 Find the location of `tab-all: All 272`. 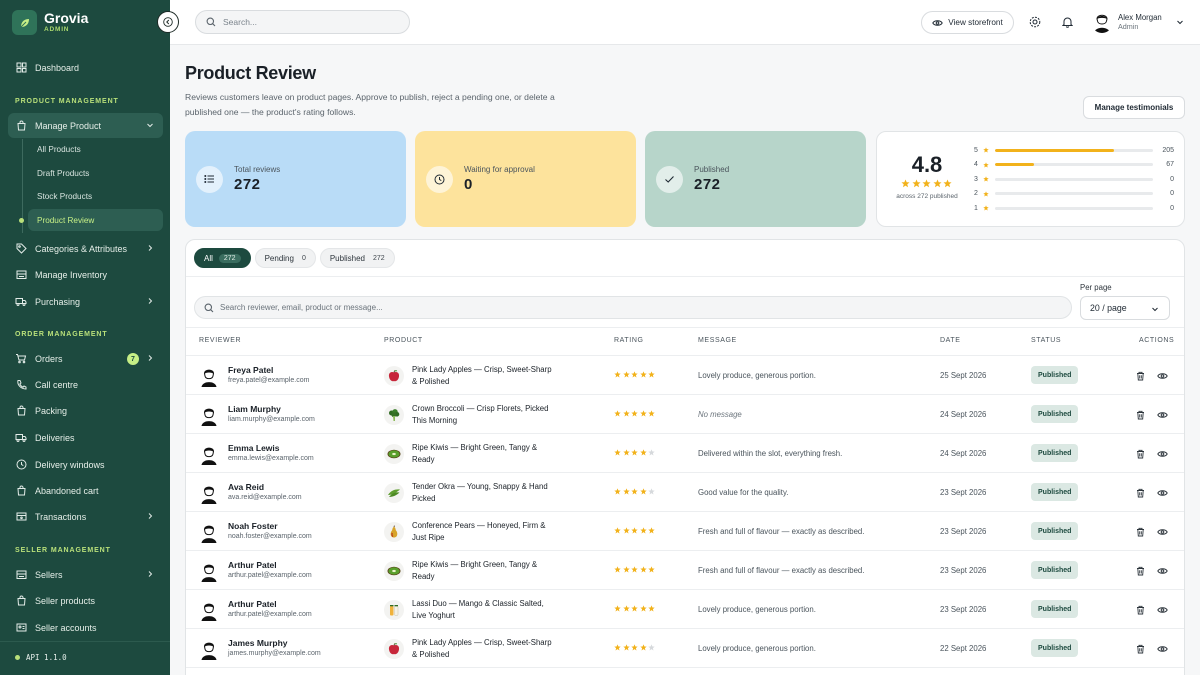

tab-all: All 272 is located at coordinates (222, 258).